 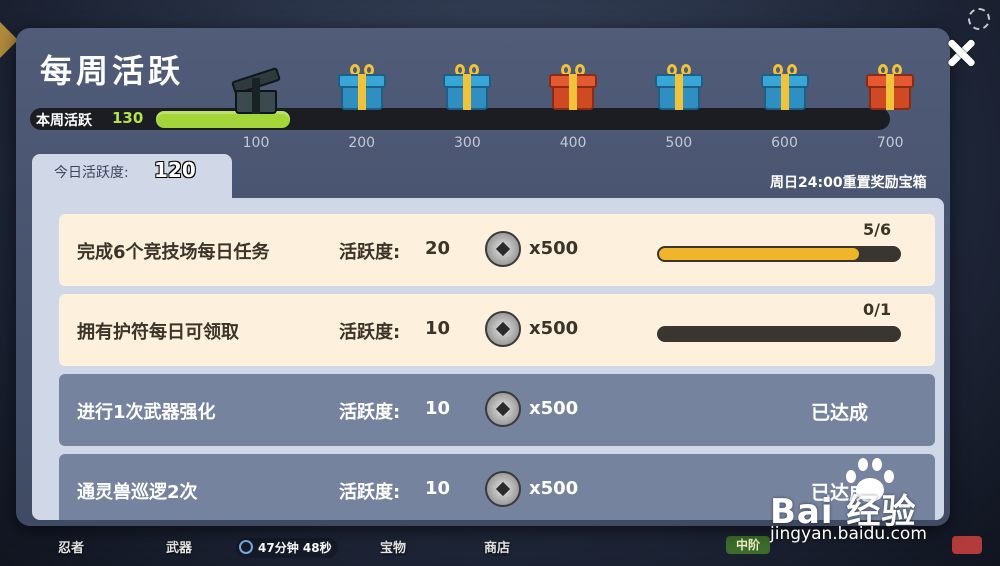 I want to click on loading-spinner-icon, so click(x=979, y=19).